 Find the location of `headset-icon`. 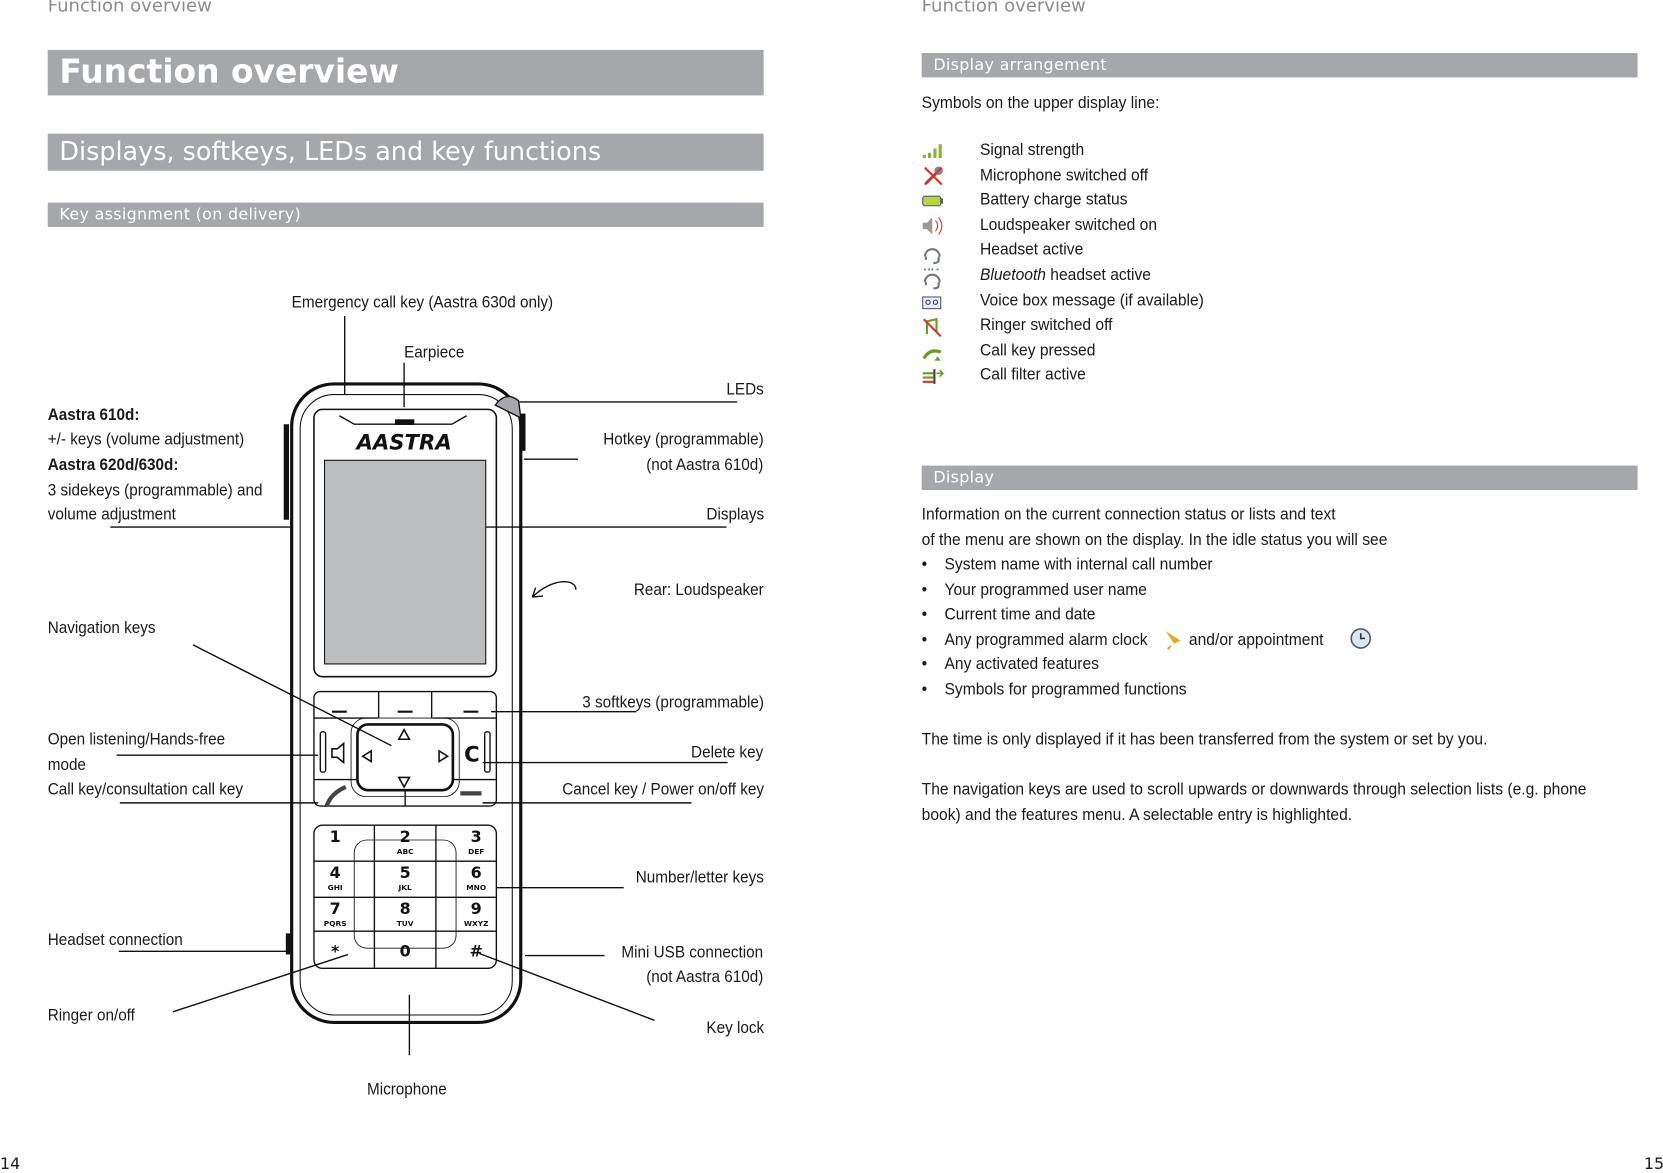

headset-icon is located at coordinates (932, 256).